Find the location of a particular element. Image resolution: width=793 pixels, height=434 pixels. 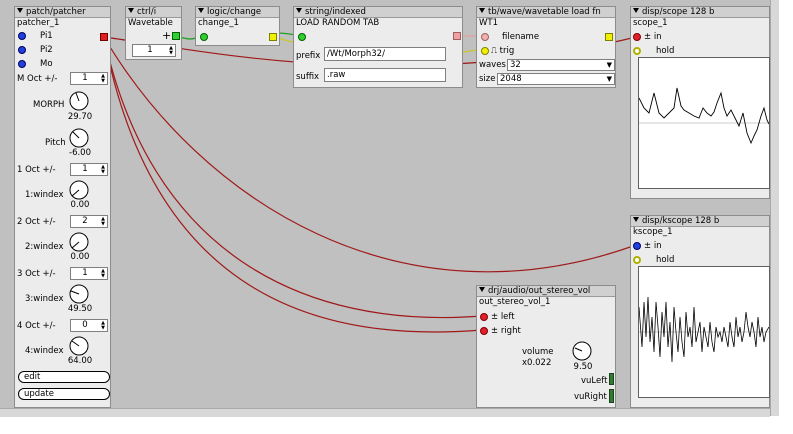

object-header: disp/scope 128 b is located at coordinates (700, 12).